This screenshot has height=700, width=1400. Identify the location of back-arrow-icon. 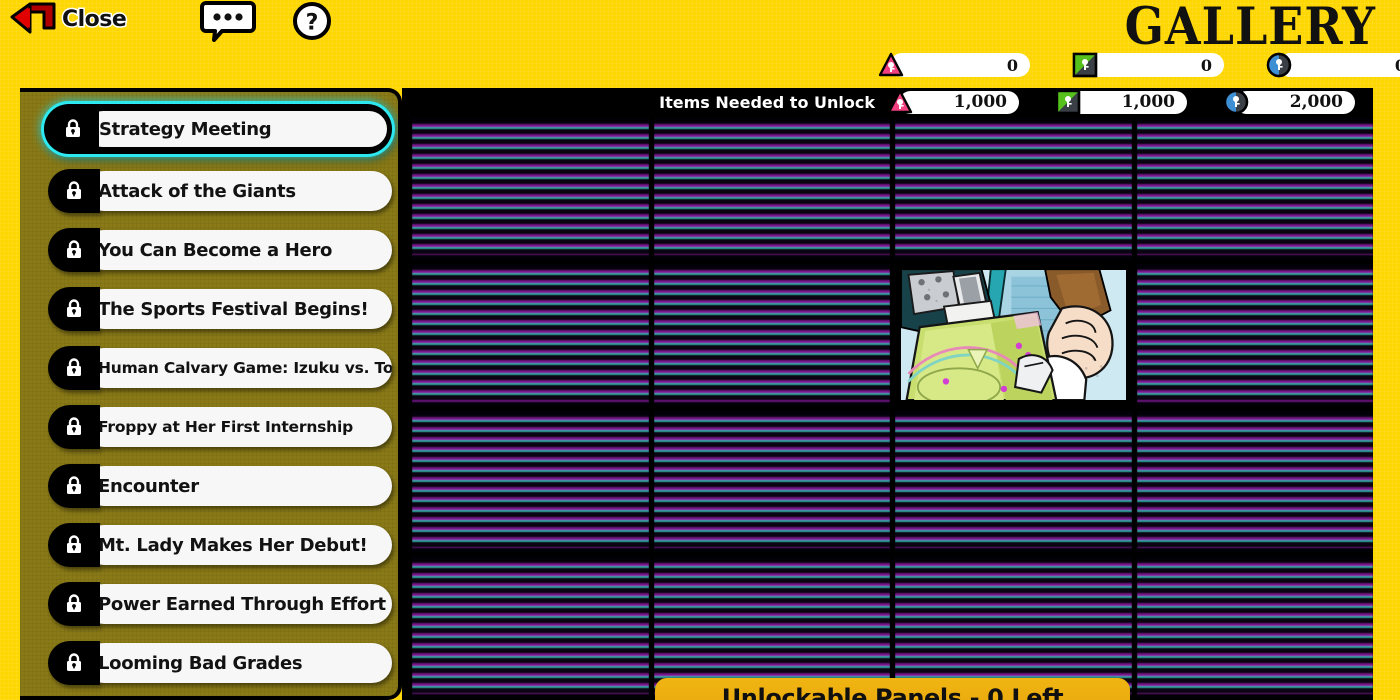
(33, 18).